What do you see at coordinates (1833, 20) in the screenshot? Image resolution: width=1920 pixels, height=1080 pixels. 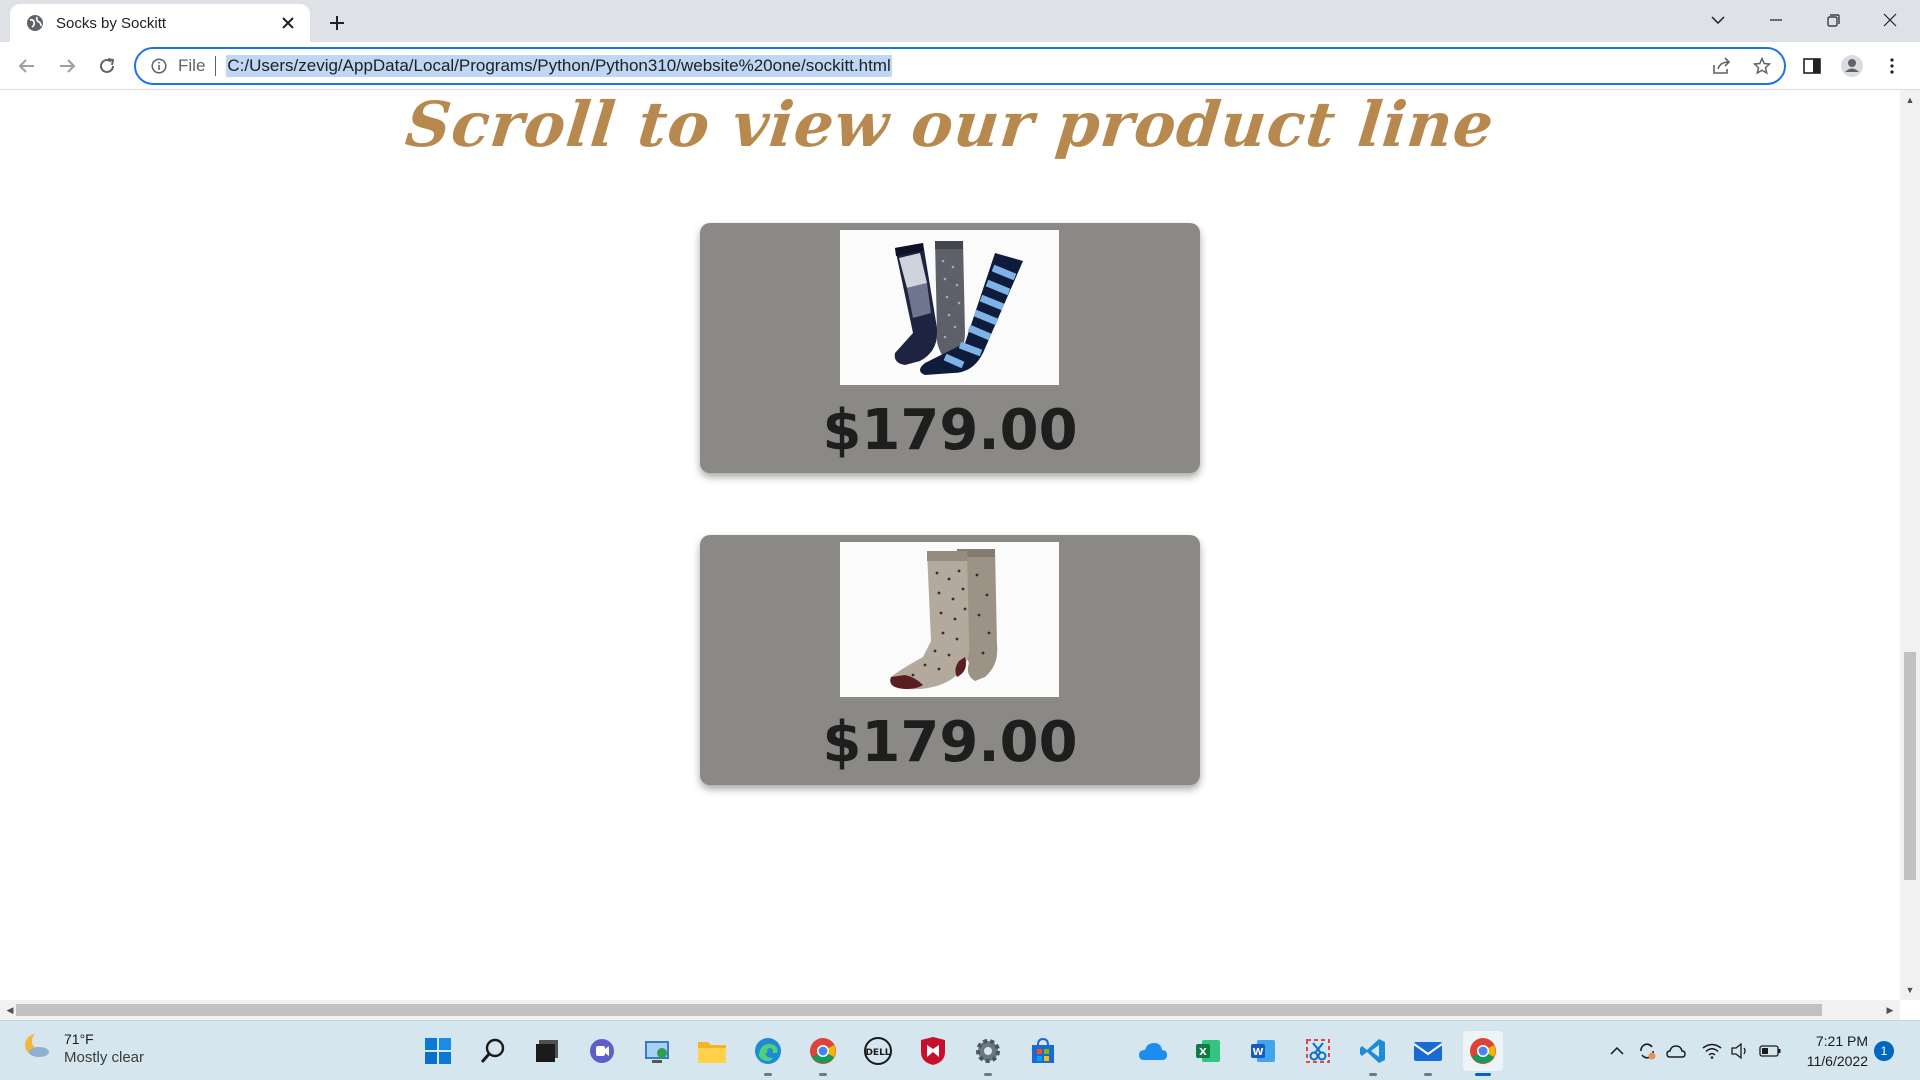 I see `restore-button` at bounding box center [1833, 20].